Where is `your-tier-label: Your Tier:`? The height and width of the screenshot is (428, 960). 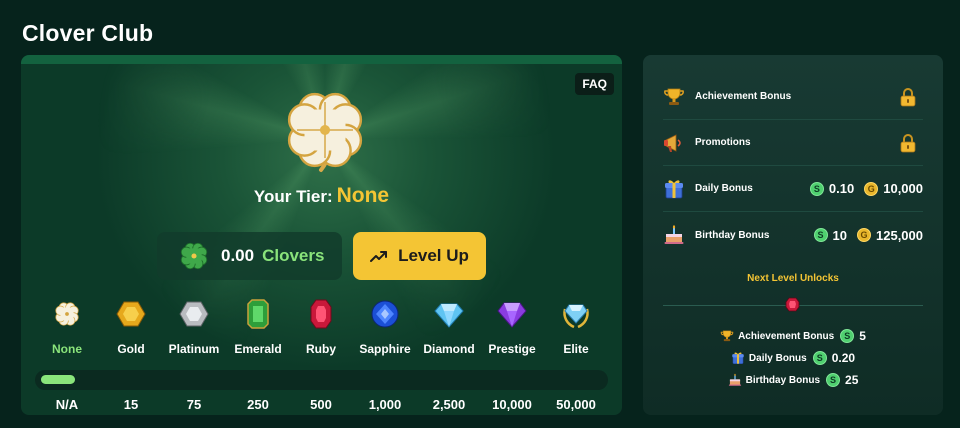
your-tier-label: Your Tier: is located at coordinates (293, 196).